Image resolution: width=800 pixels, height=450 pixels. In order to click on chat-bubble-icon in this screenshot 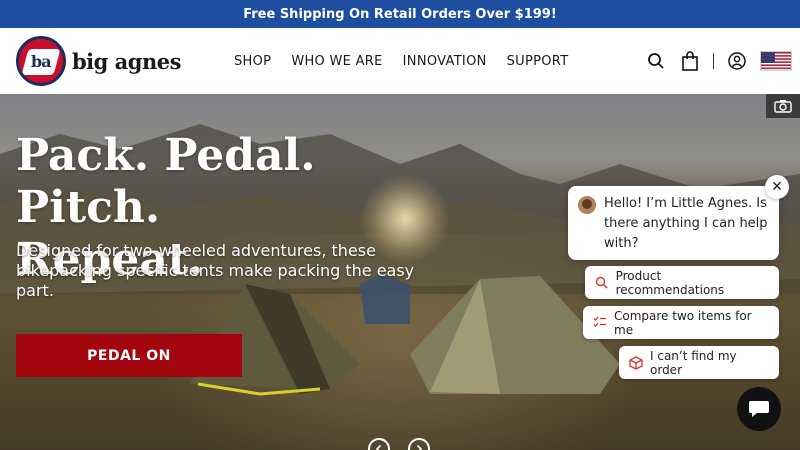, I will do `click(759, 409)`.